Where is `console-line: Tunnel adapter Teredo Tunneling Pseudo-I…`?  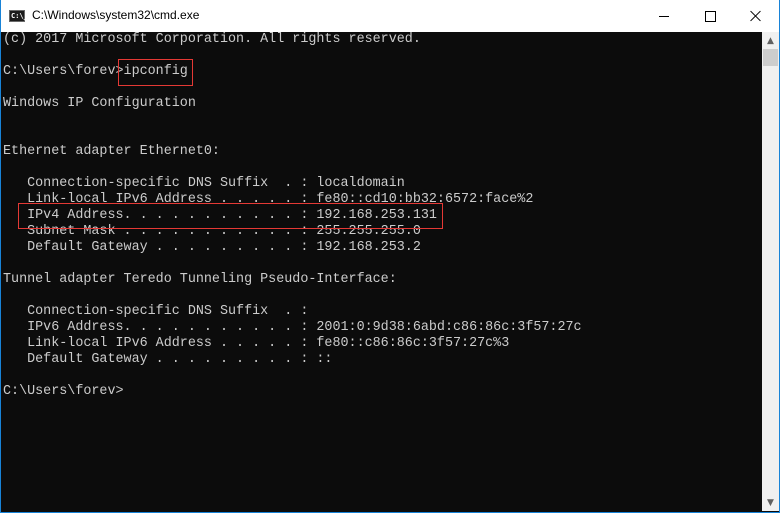 console-line: Tunnel adapter Teredo Tunneling Pseudo-I… is located at coordinates (200, 279).